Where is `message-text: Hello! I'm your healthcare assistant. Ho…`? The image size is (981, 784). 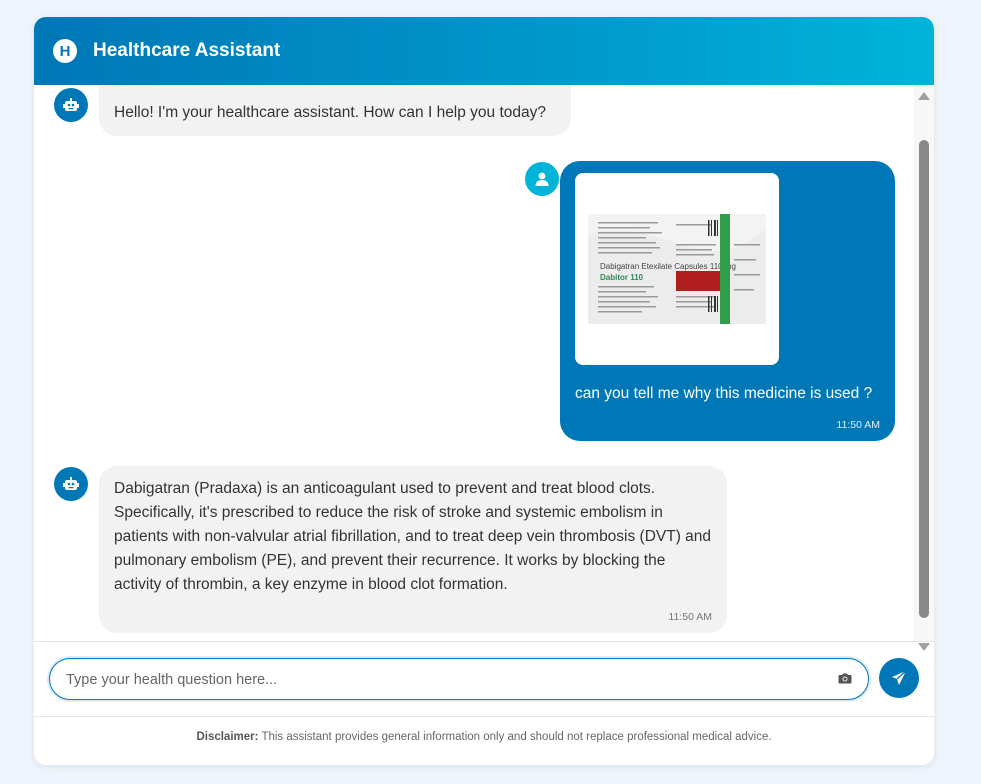 message-text: Hello! I'm your healthcare assistant. Ho… is located at coordinates (330, 112).